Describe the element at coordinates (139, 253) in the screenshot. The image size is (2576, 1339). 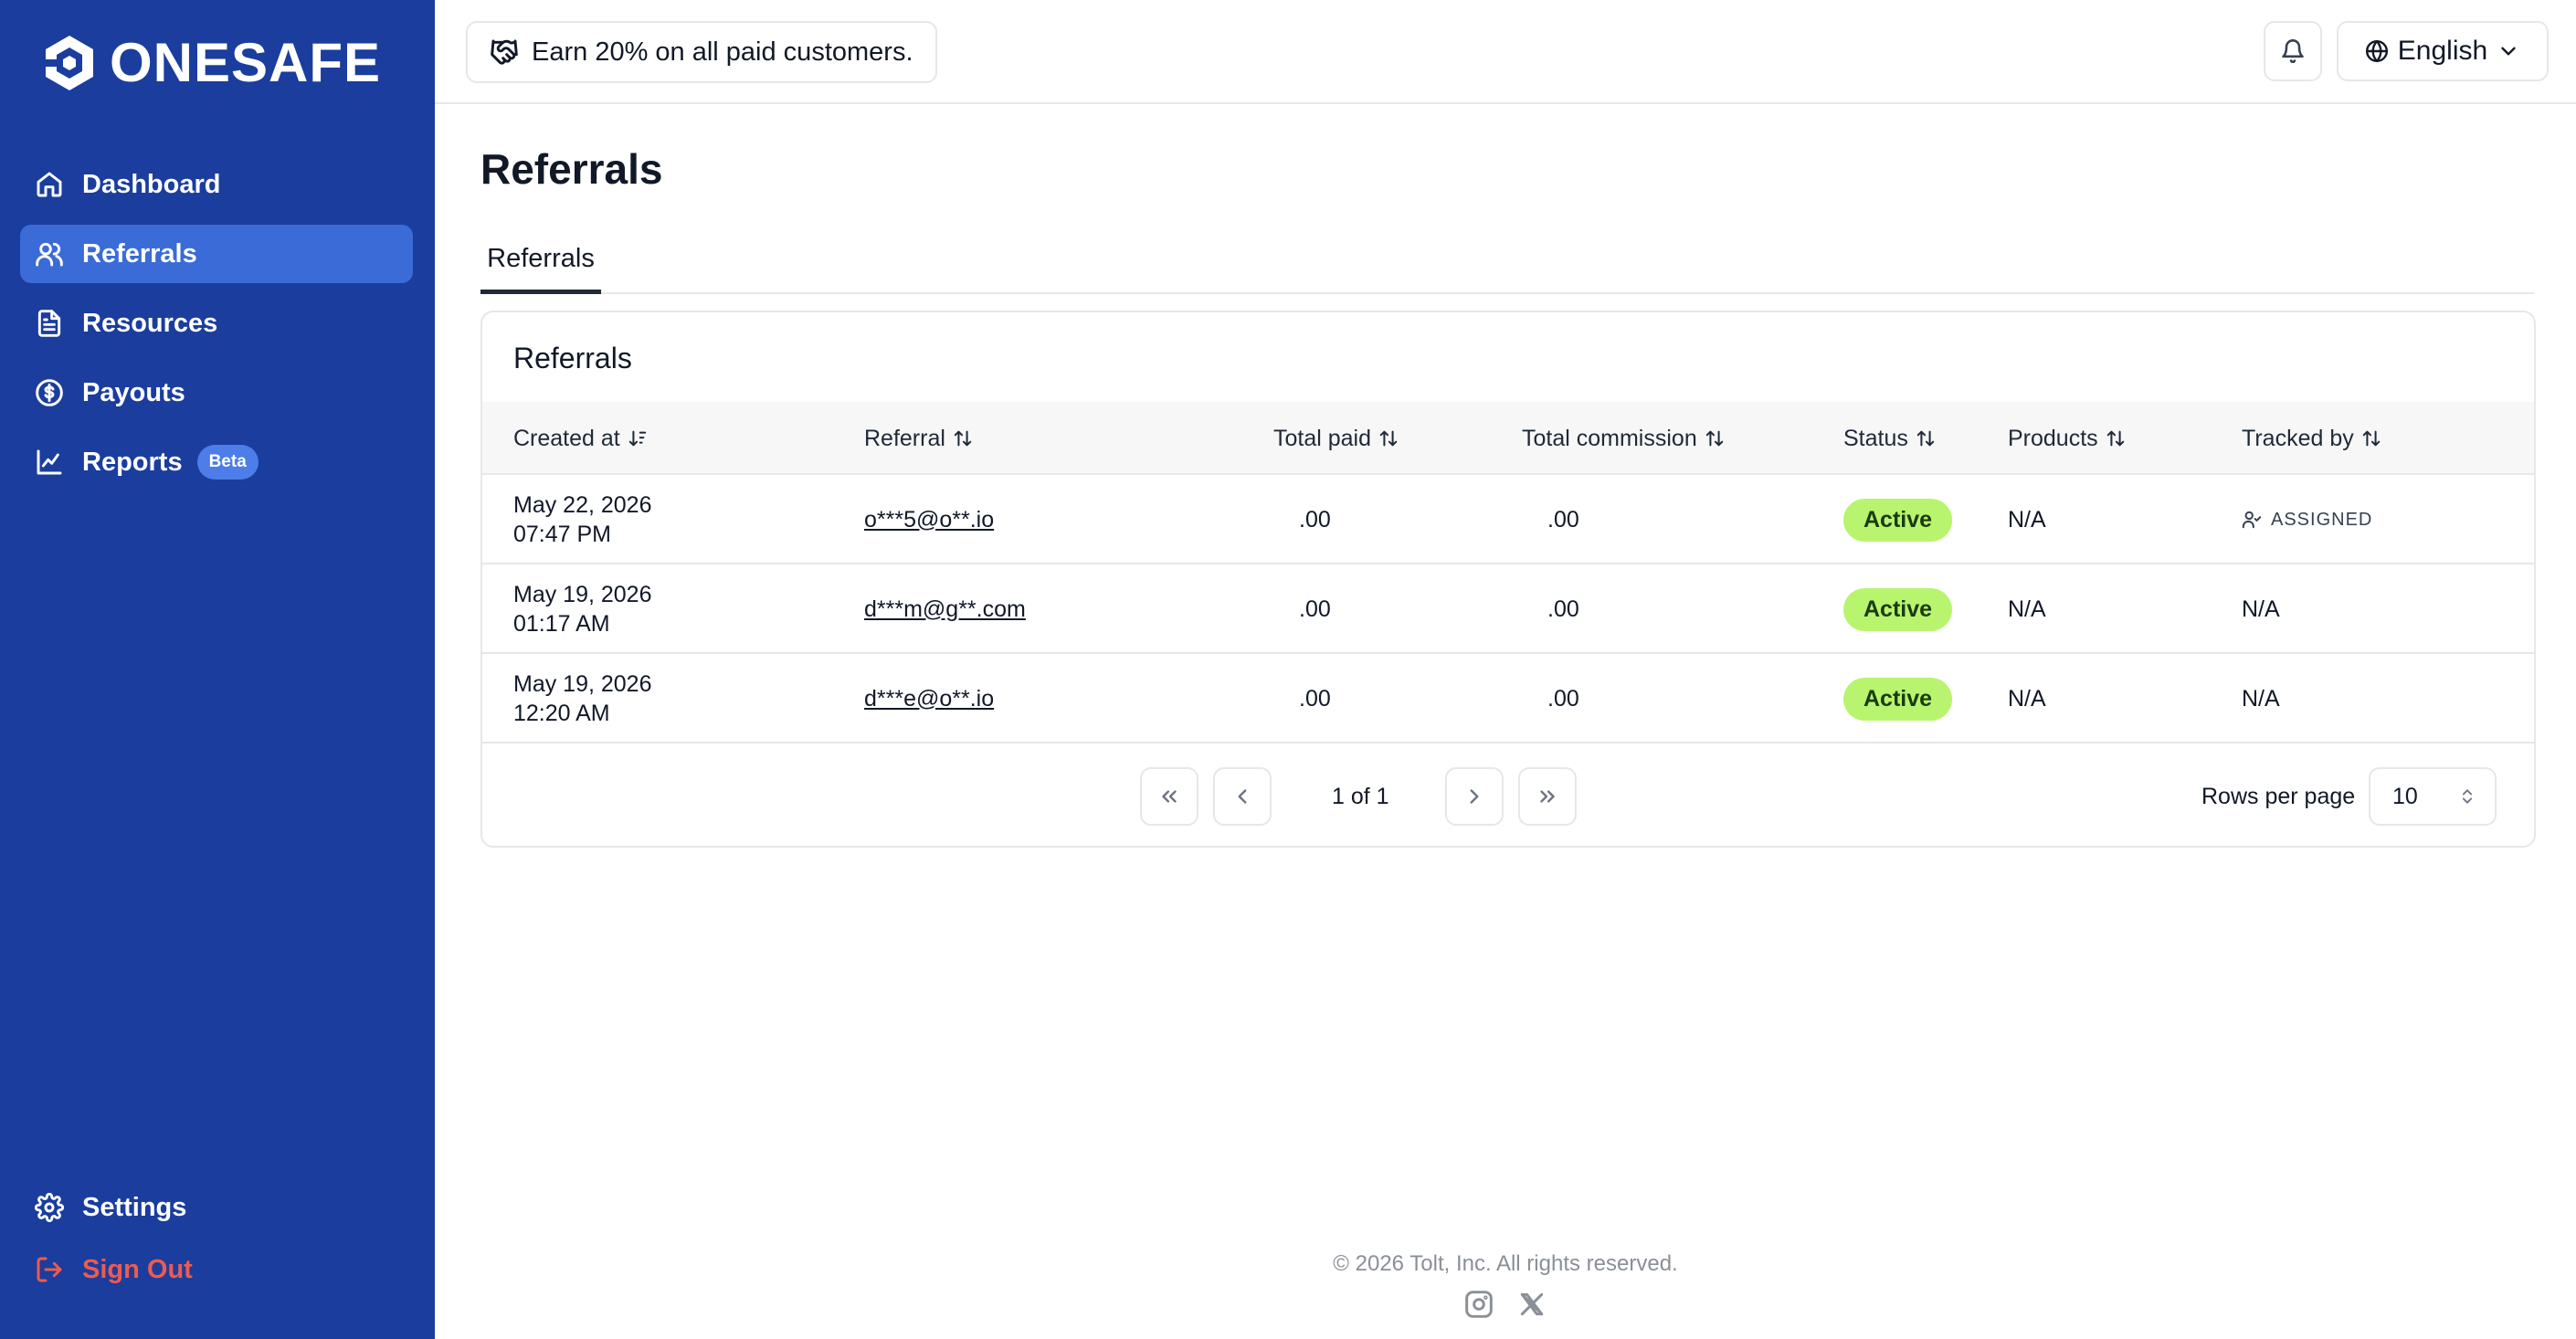
I see `sidebar-item-label: Referrals` at that location.